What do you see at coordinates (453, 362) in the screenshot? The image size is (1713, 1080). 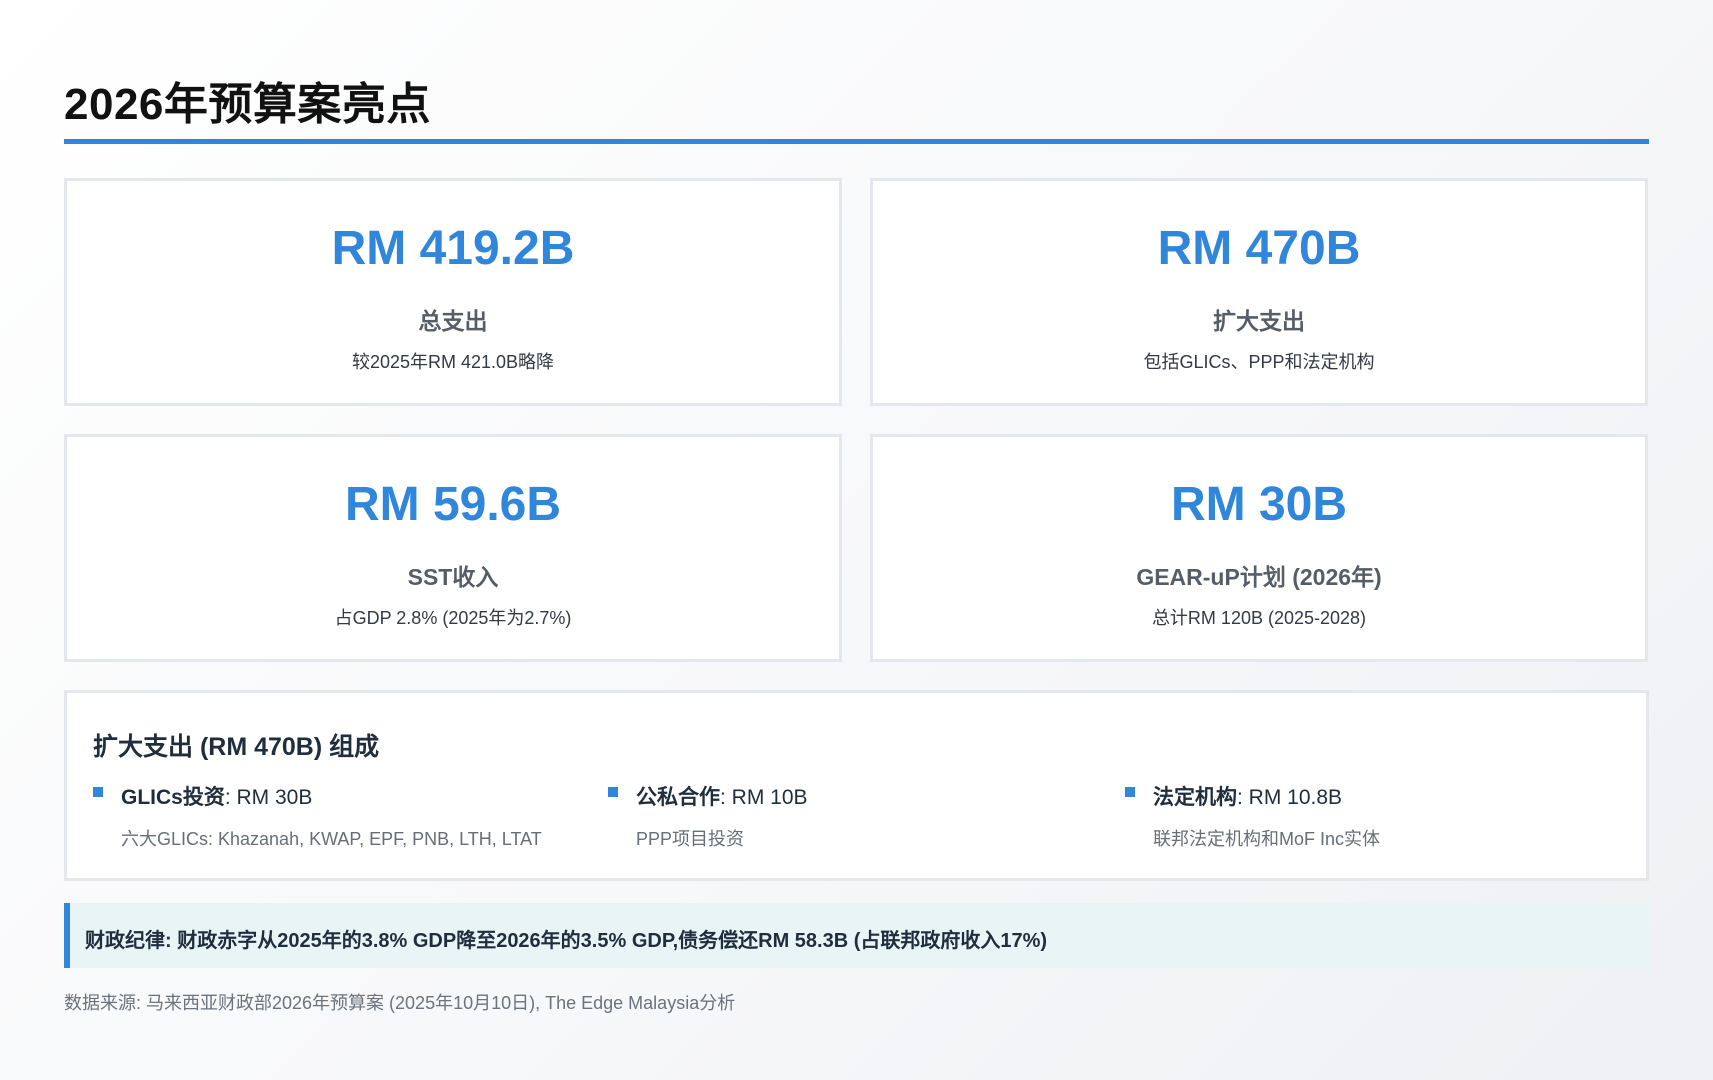 I see `stat-note: 较2025年RM 421.0B略降` at bounding box center [453, 362].